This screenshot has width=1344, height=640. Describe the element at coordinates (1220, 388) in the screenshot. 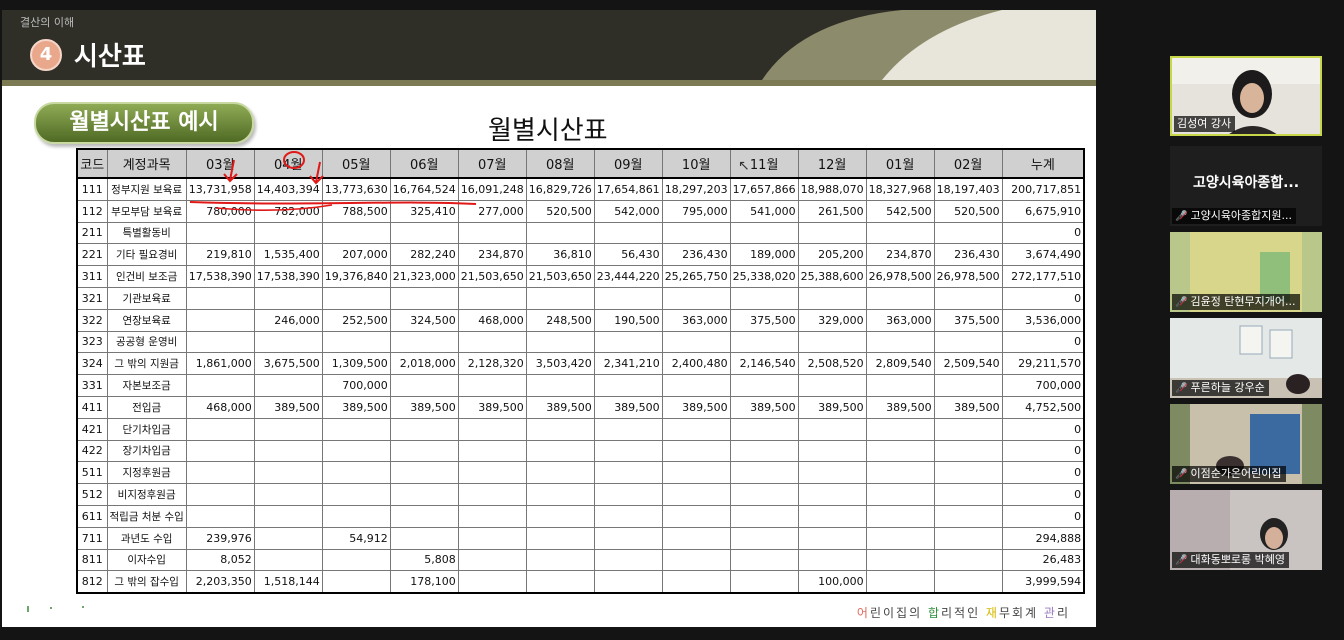

I see `participant-label: 🎤̸ 푸른하늘 강우순` at that location.